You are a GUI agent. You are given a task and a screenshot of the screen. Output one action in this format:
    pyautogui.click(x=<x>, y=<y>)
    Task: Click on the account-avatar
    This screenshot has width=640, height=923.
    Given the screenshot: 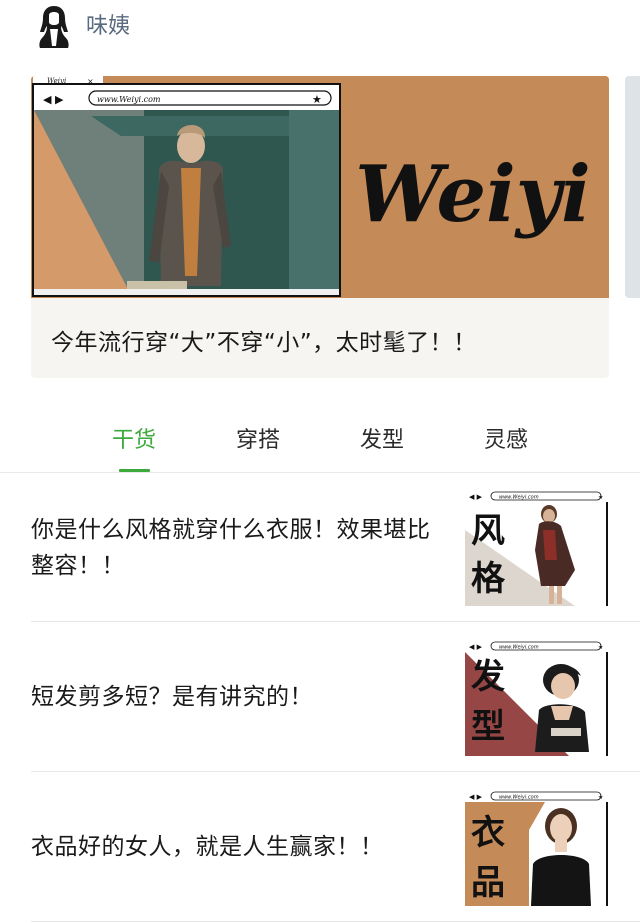 What is the action you would take?
    pyautogui.click(x=54, y=26)
    